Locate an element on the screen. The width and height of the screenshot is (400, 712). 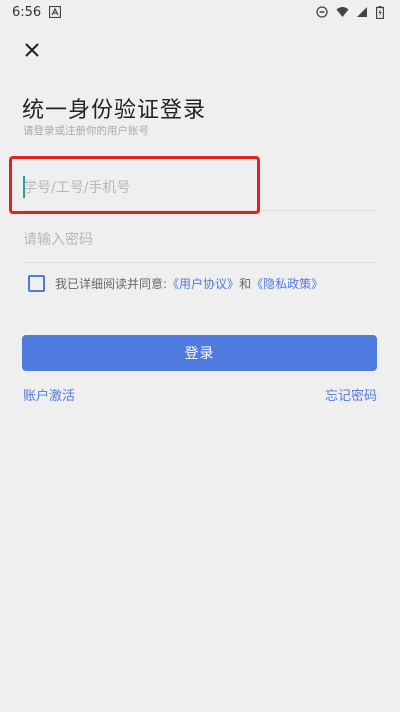
battery-icon is located at coordinates (382, 13).